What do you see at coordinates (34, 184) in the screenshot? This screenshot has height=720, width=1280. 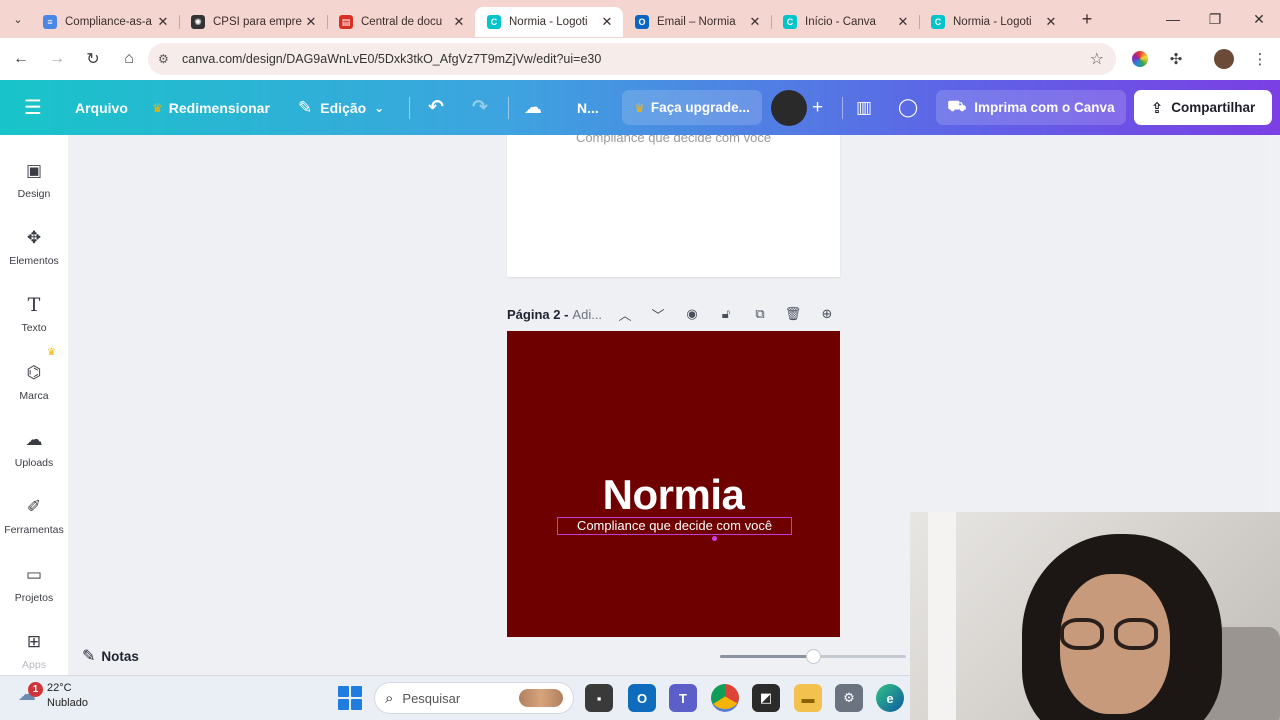 I see `sidebar-item-design: ▣ Design` at bounding box center [34, 184].